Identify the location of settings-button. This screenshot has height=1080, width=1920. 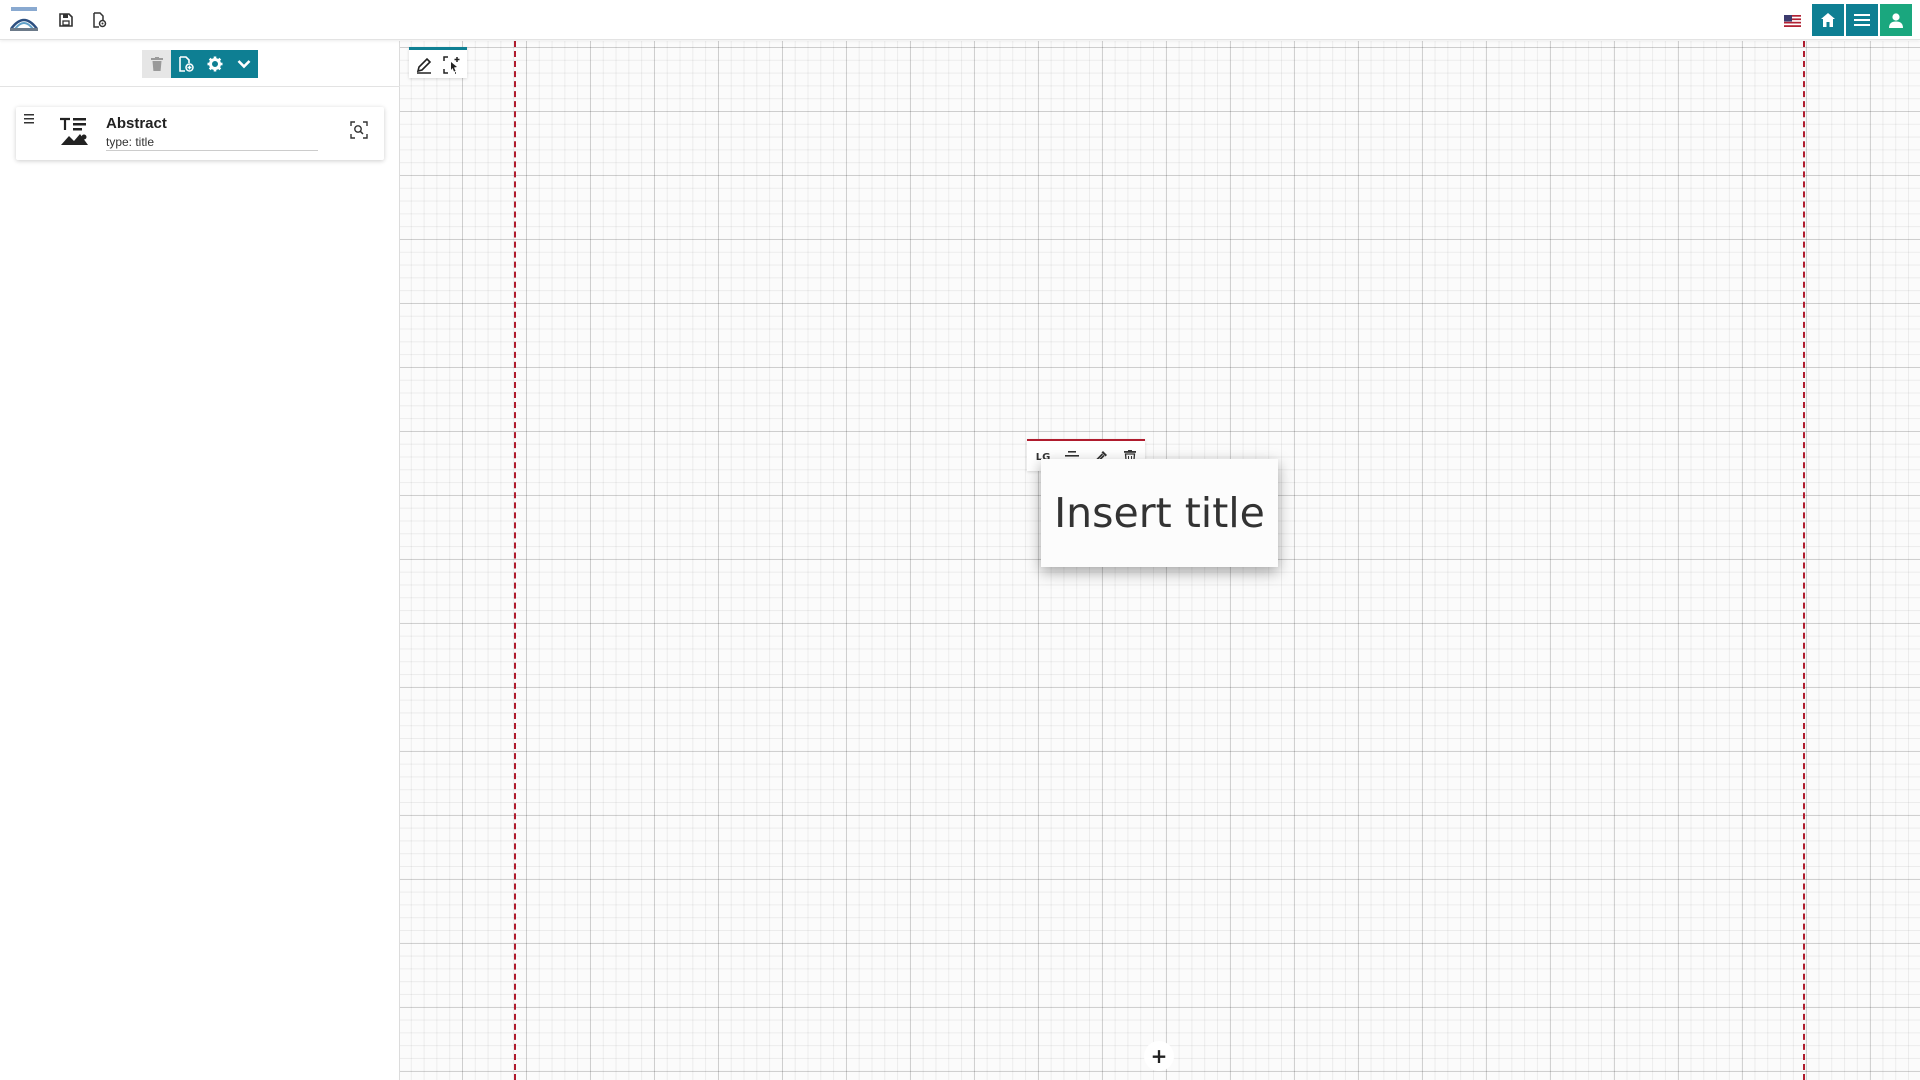
(214, 64).